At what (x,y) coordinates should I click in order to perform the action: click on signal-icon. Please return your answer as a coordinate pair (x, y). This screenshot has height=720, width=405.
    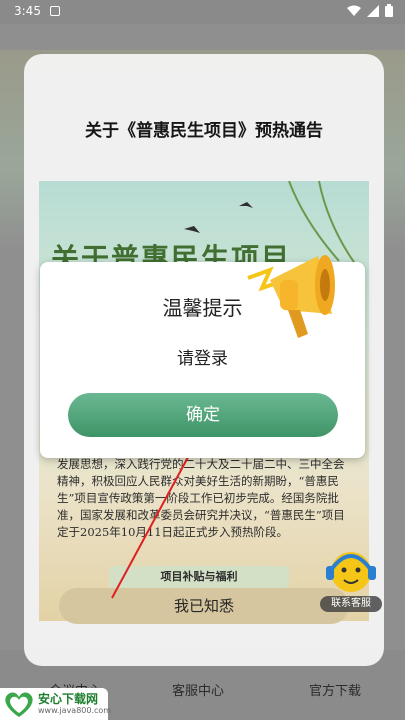
    Looking at the image, I should click on (373, 10).